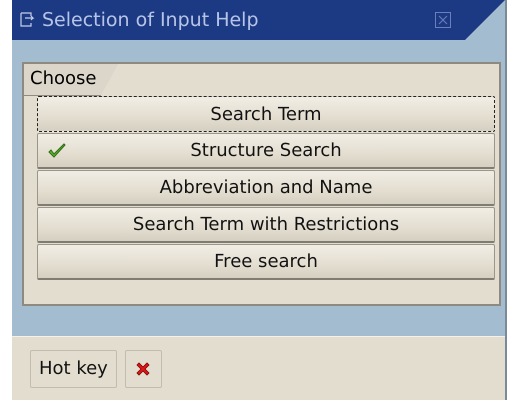 The width and height of the screenshot is (516, 400). Describe the element at coordinates (73, 369) in the screenshot. I see `hot-key-button: Hot key` at that location.